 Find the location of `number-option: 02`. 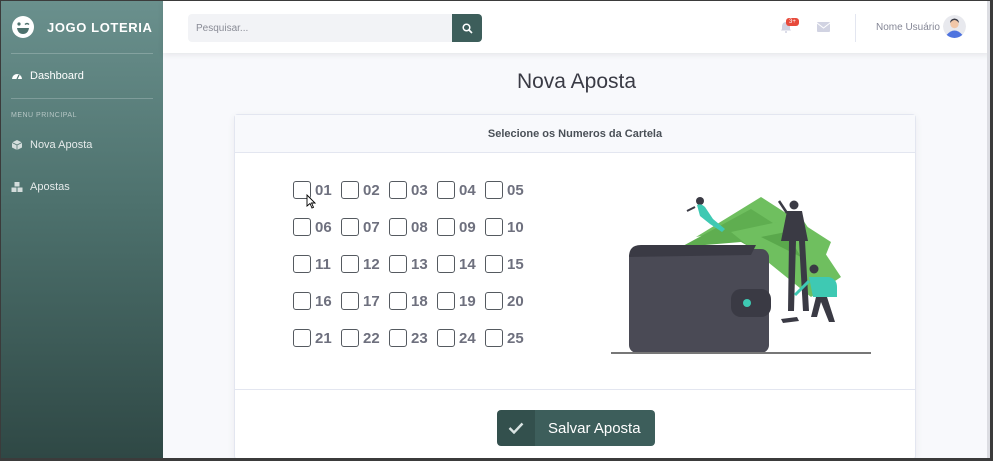

number-option: 02 is located at coordinates (365, 190).